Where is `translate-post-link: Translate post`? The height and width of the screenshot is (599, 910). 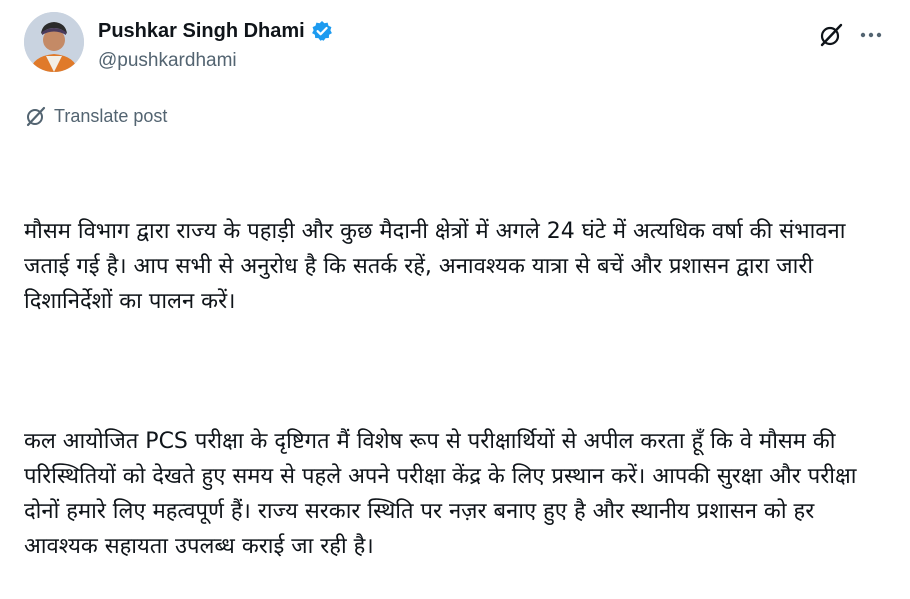 translate-post-link: Translate post is located at coordinates (95, 116).